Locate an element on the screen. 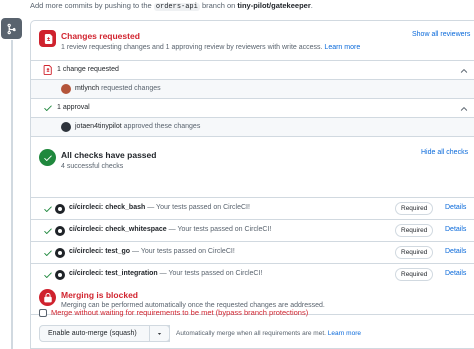 The width and height of the screenshot is (474, 349). check-name: ci/circleci: test_go is located at coordinates (100, 251).